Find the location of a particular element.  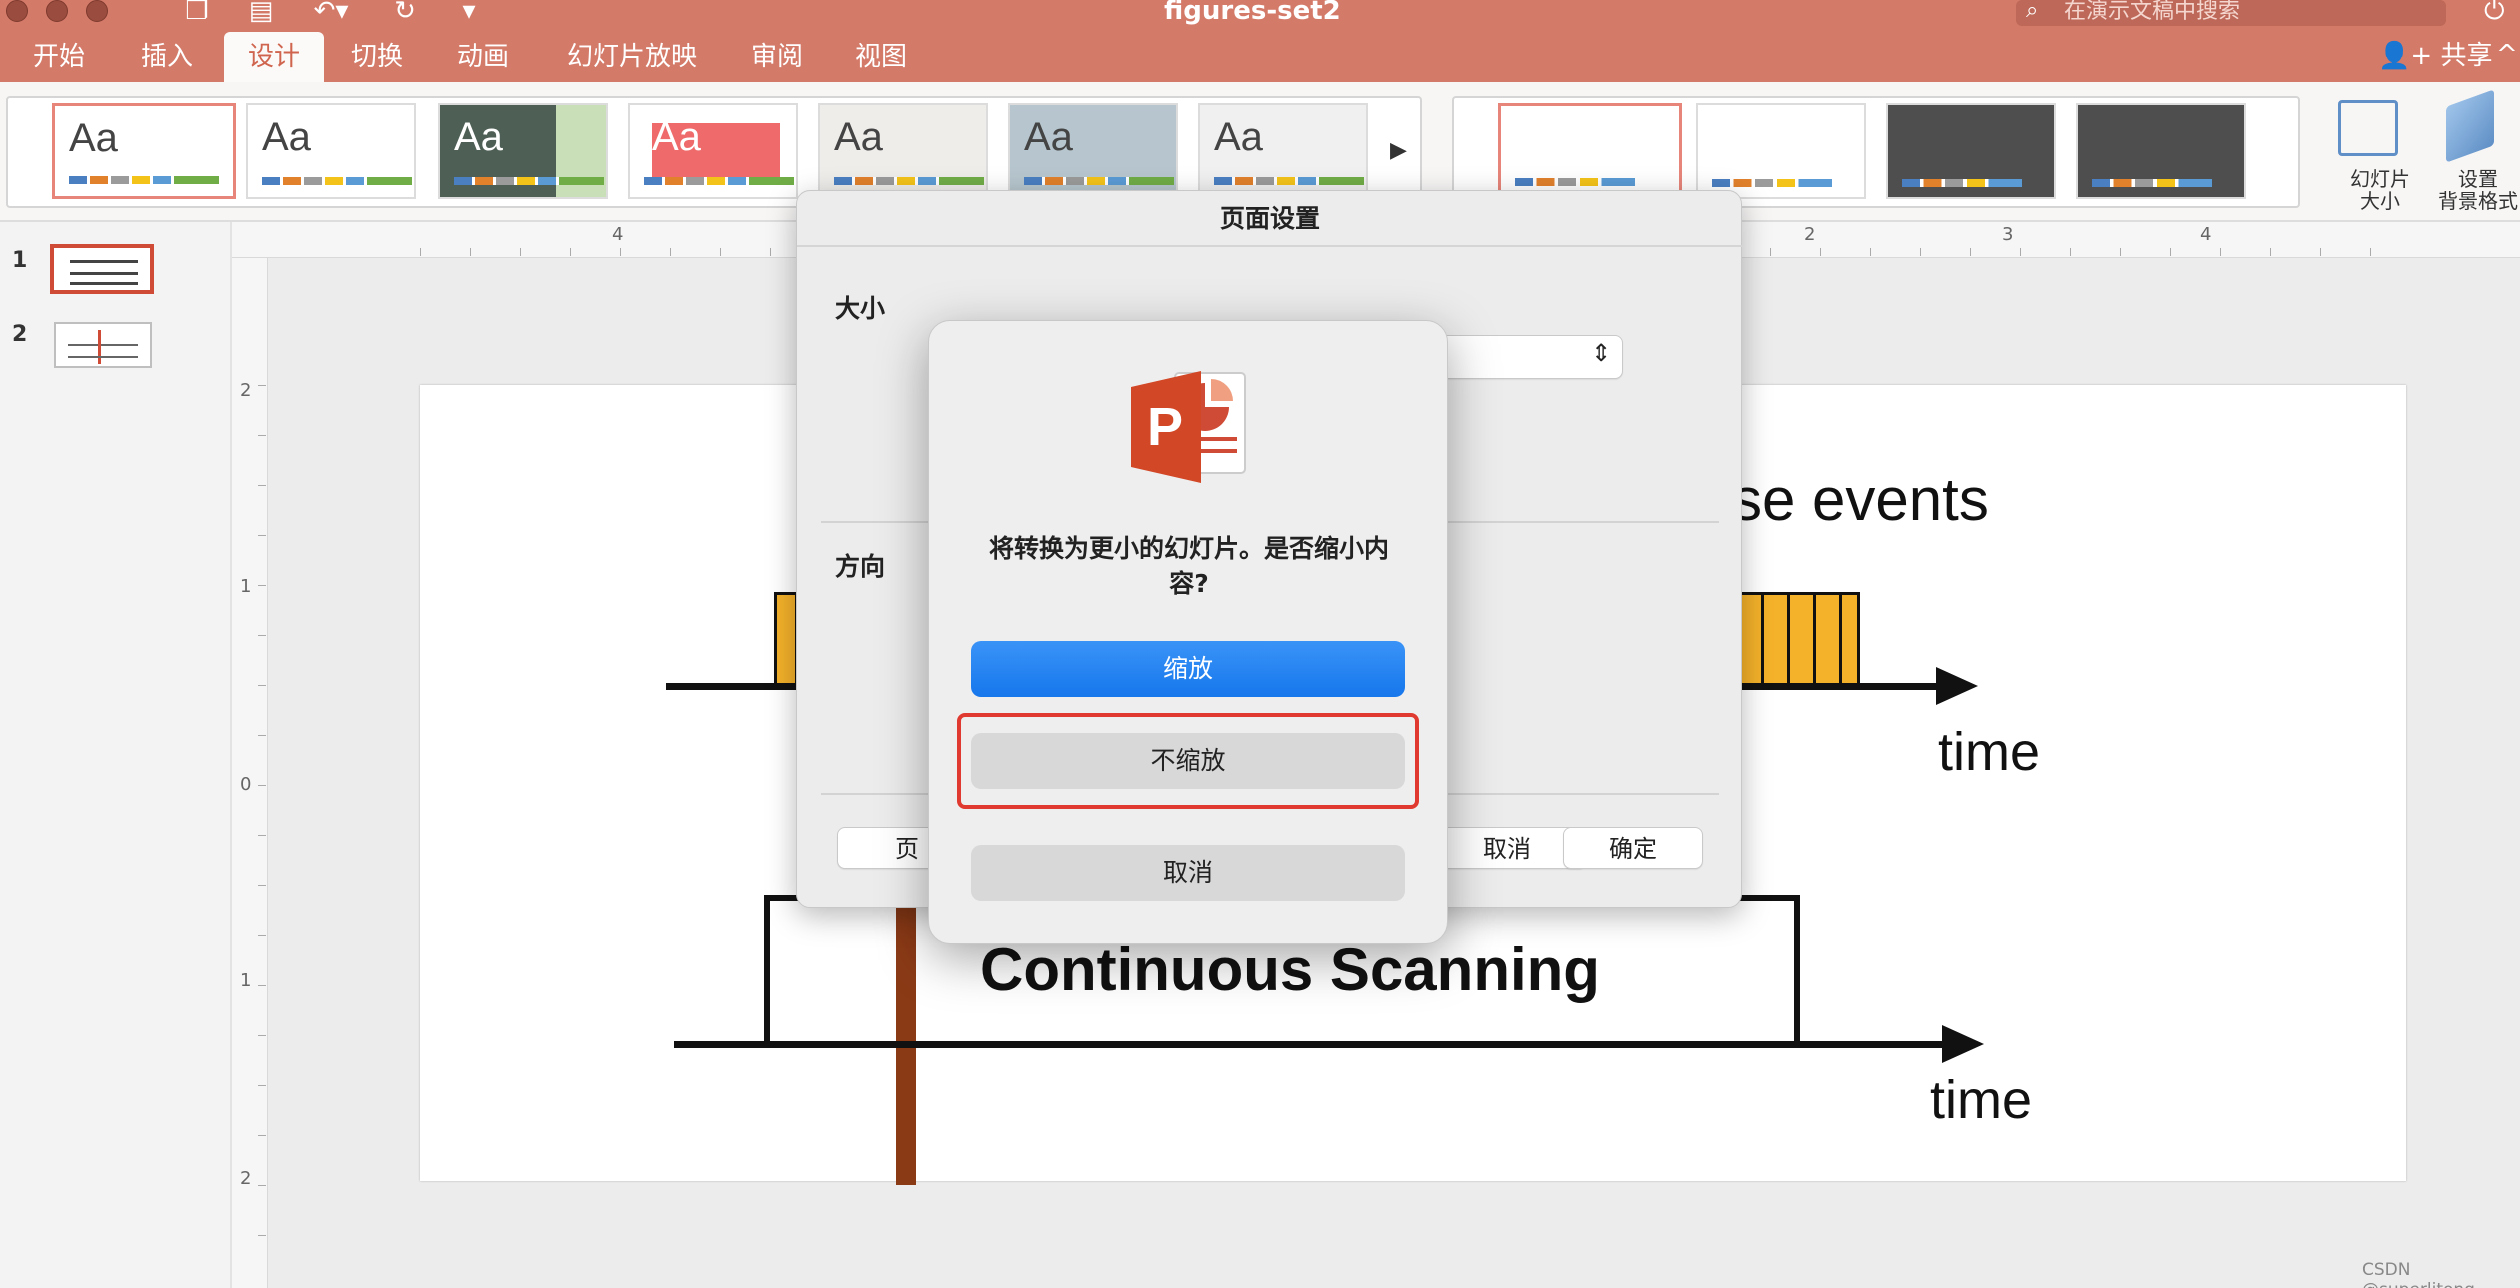

theme-3: Aa is located at coordinates (523, 151).